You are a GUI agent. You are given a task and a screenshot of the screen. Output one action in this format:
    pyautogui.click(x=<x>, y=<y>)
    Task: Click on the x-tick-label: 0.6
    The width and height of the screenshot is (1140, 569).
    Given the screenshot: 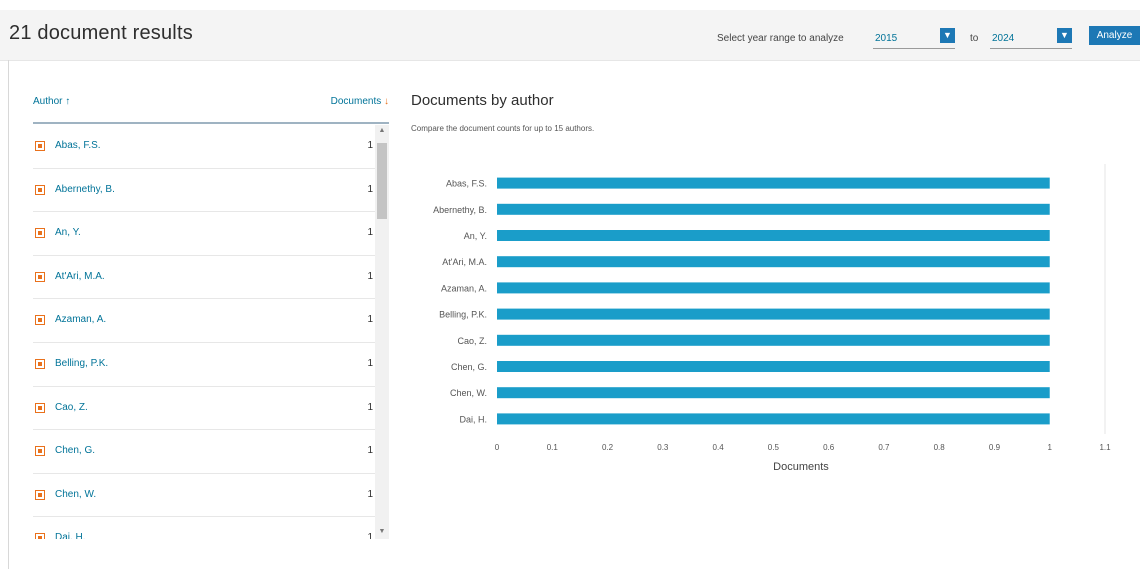 What is the action you would take?
    pyautogui.click(x=829, y=447)
    